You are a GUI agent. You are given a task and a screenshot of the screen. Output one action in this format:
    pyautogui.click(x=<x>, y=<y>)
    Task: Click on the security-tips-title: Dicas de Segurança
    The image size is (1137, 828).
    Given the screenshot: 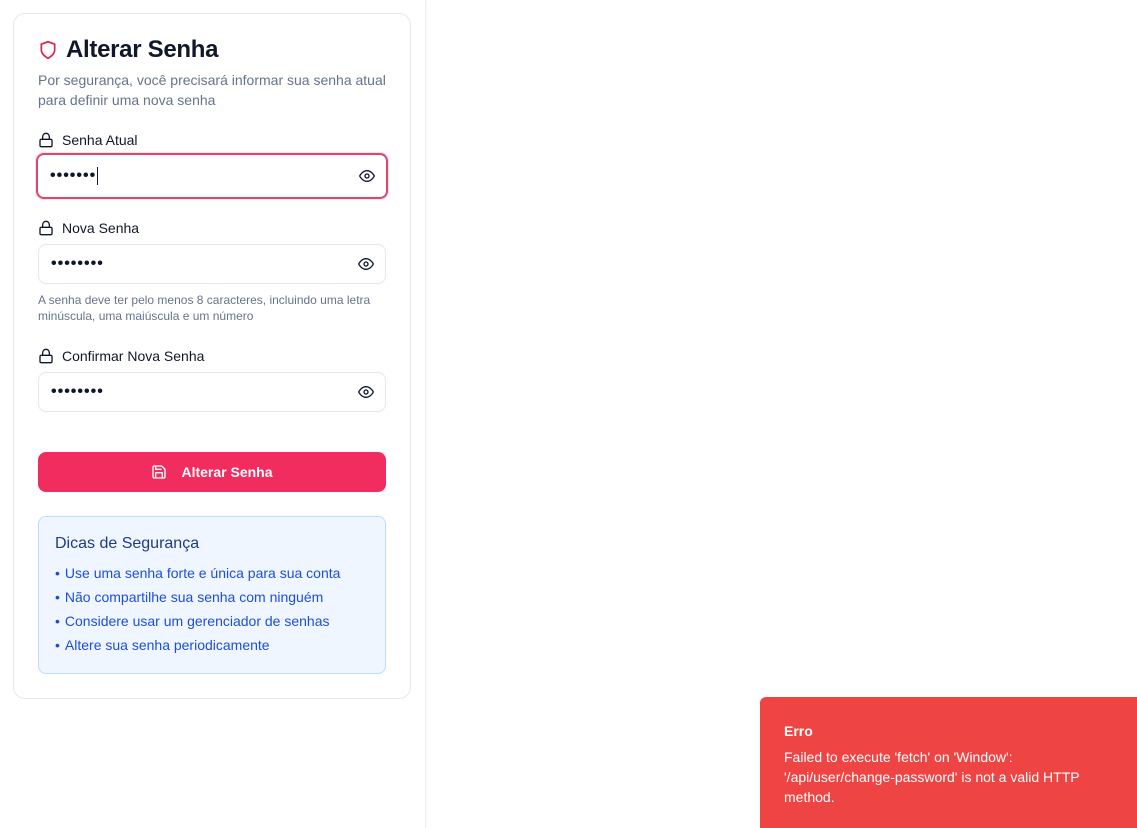 What is the action you would take?
    pyautogui.click(x=127, y=543)
    